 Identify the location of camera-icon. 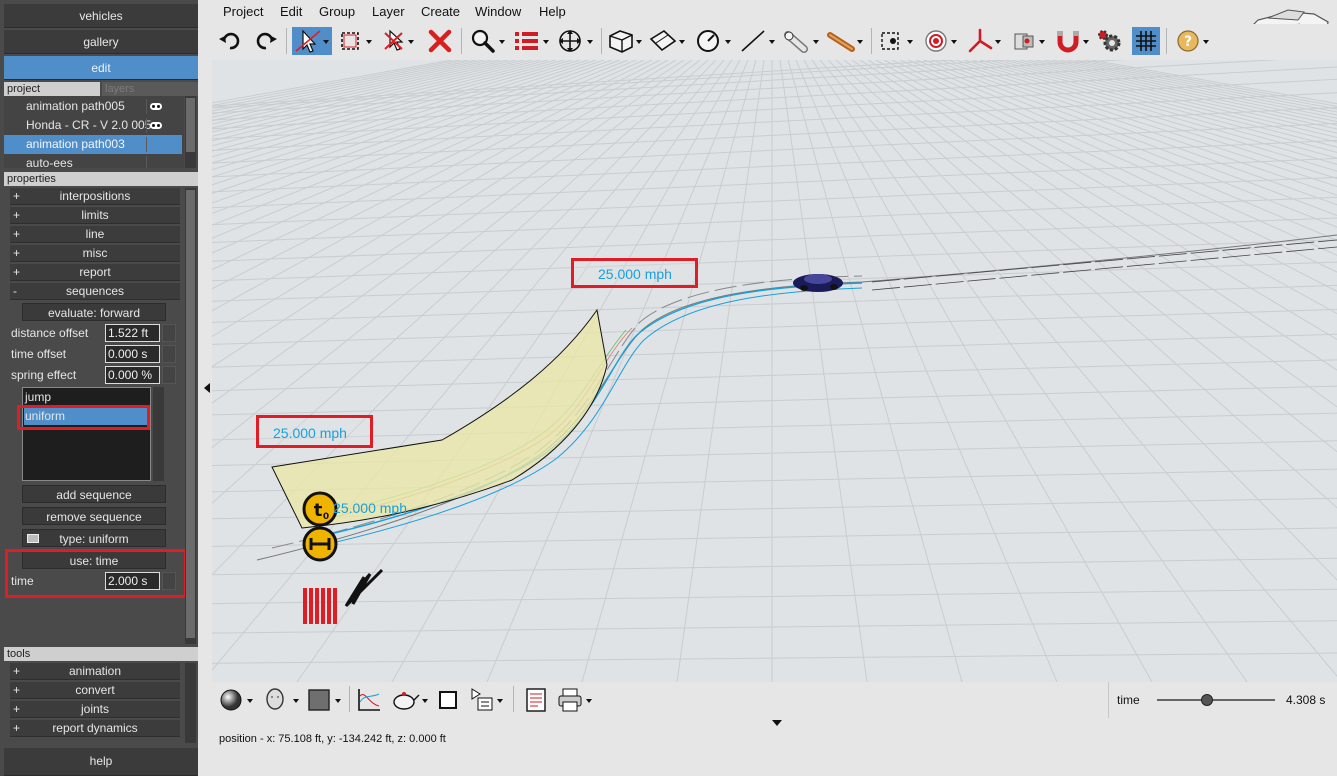
(1029, 41).